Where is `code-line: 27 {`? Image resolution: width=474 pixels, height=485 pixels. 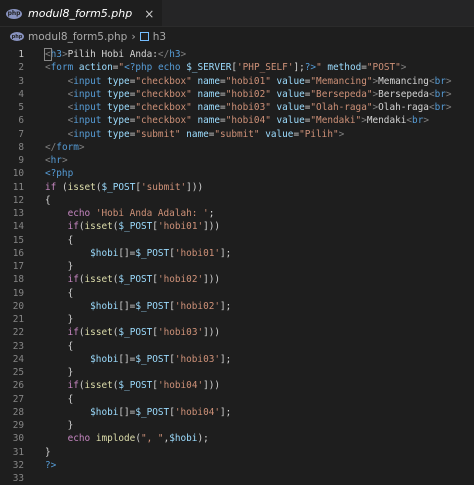
code-line: 27 { is located at coordinates (237, 399).